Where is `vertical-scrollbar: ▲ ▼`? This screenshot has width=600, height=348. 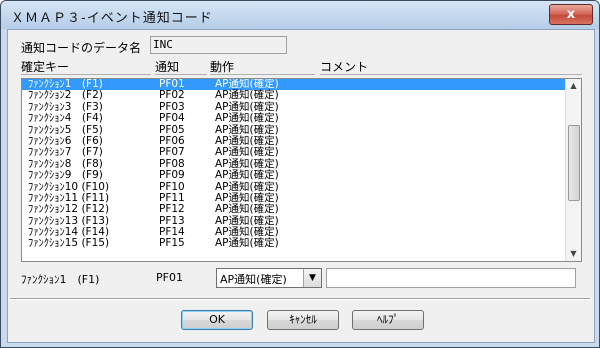
vertical-scrollbar: ▲ ▼ is located at coordinates (573, 170).